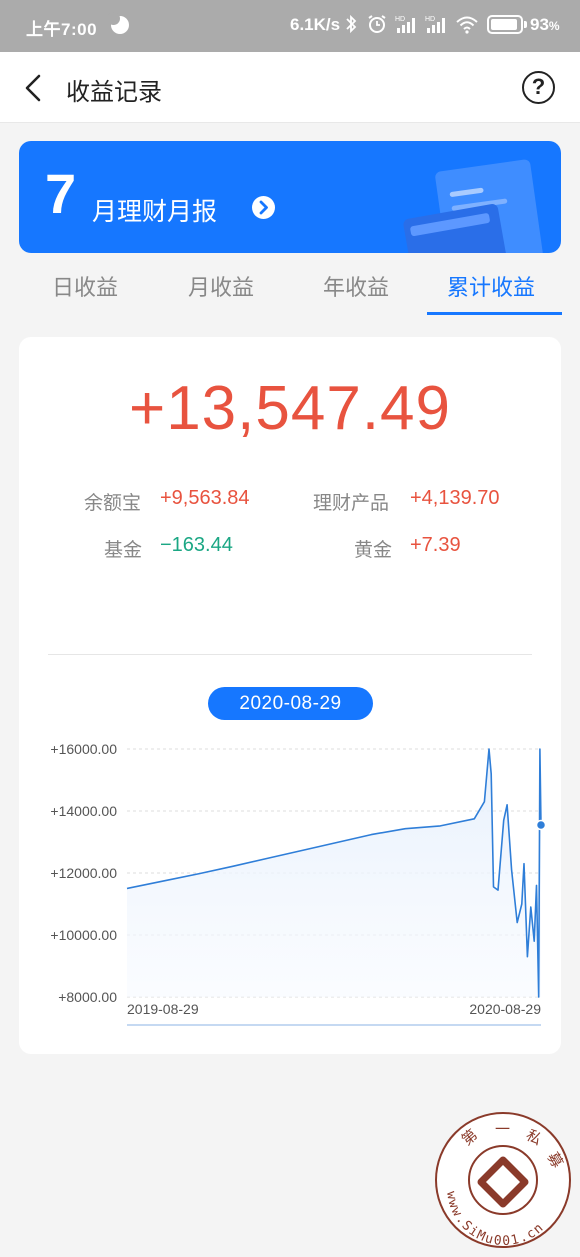 The width and height of the screenshot is (580, 1257). Describe the element at coordinates (373, 550) in the screenshot. I see `category-label-gold: 黄金` at that location.